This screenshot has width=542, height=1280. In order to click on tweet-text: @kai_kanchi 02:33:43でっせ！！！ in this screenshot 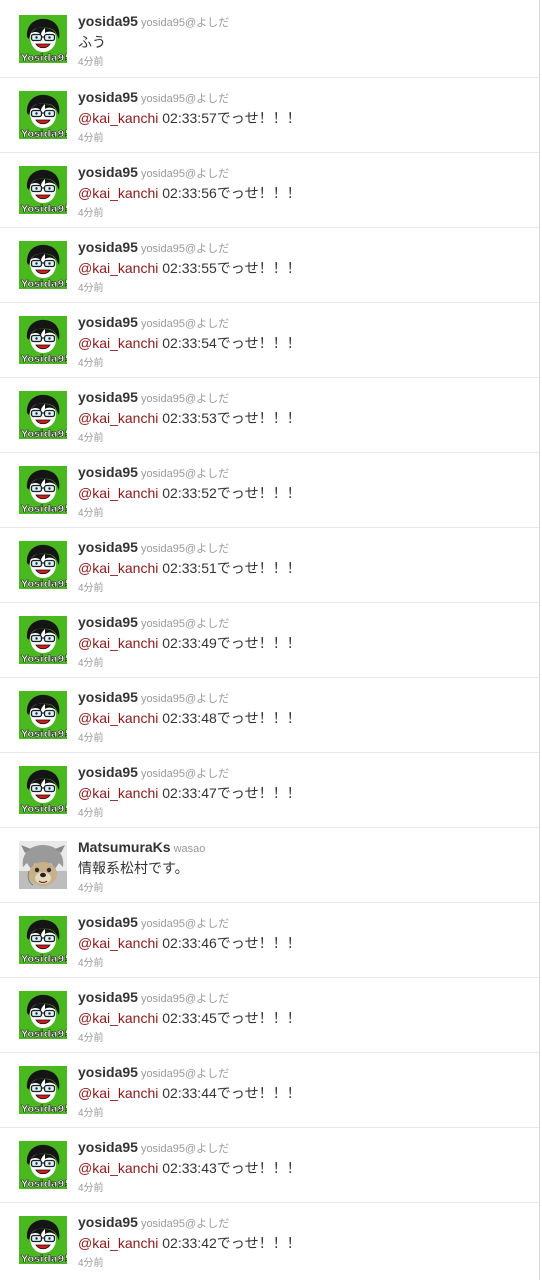, I will do `click(189, 1168)`.